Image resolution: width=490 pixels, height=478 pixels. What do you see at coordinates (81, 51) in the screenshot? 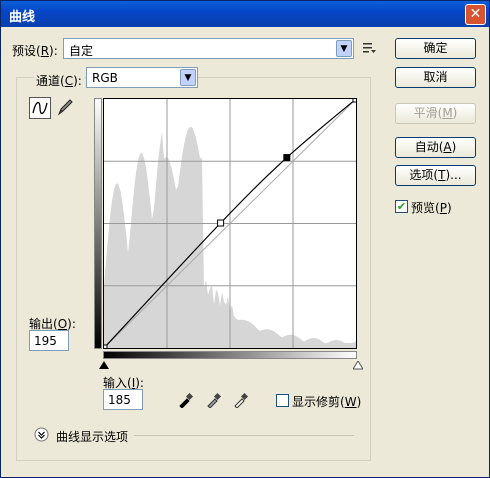
I see `preset-value: 自定` at bounding box center [81, 51].